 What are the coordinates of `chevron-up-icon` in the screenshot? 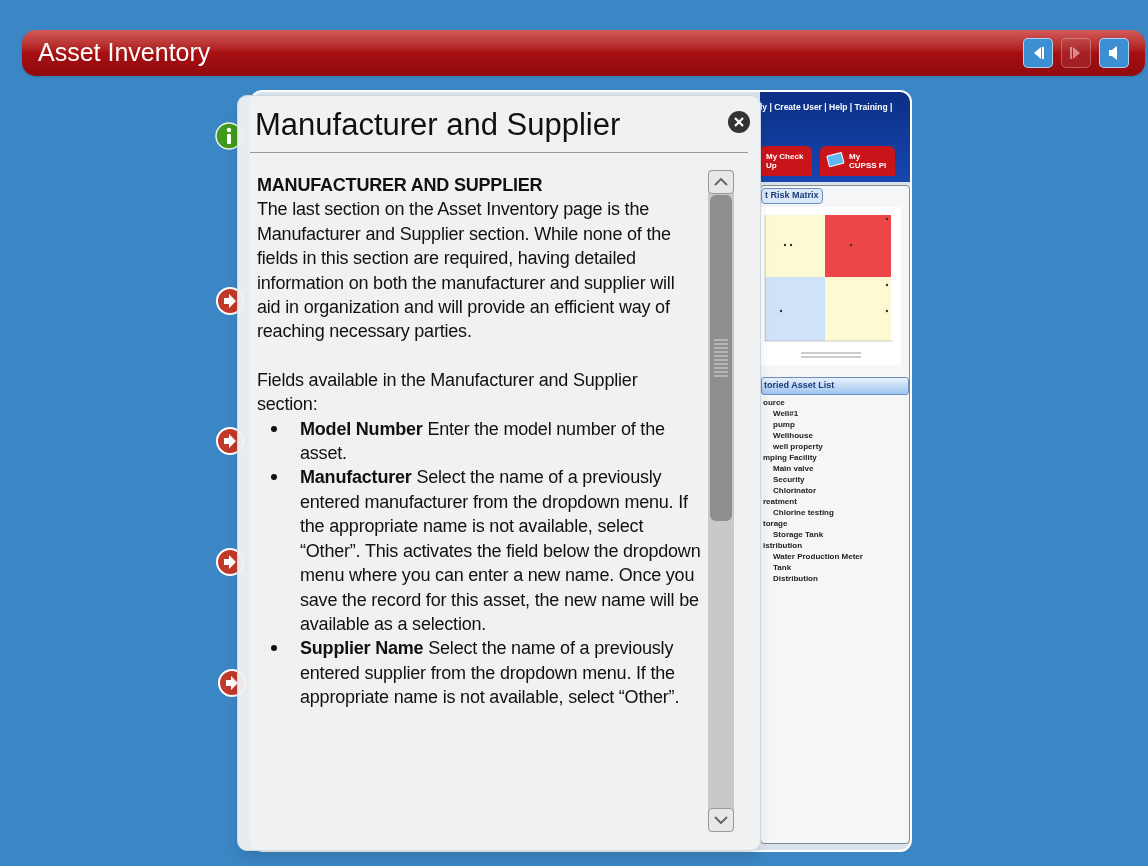 It's located at (721, 182).